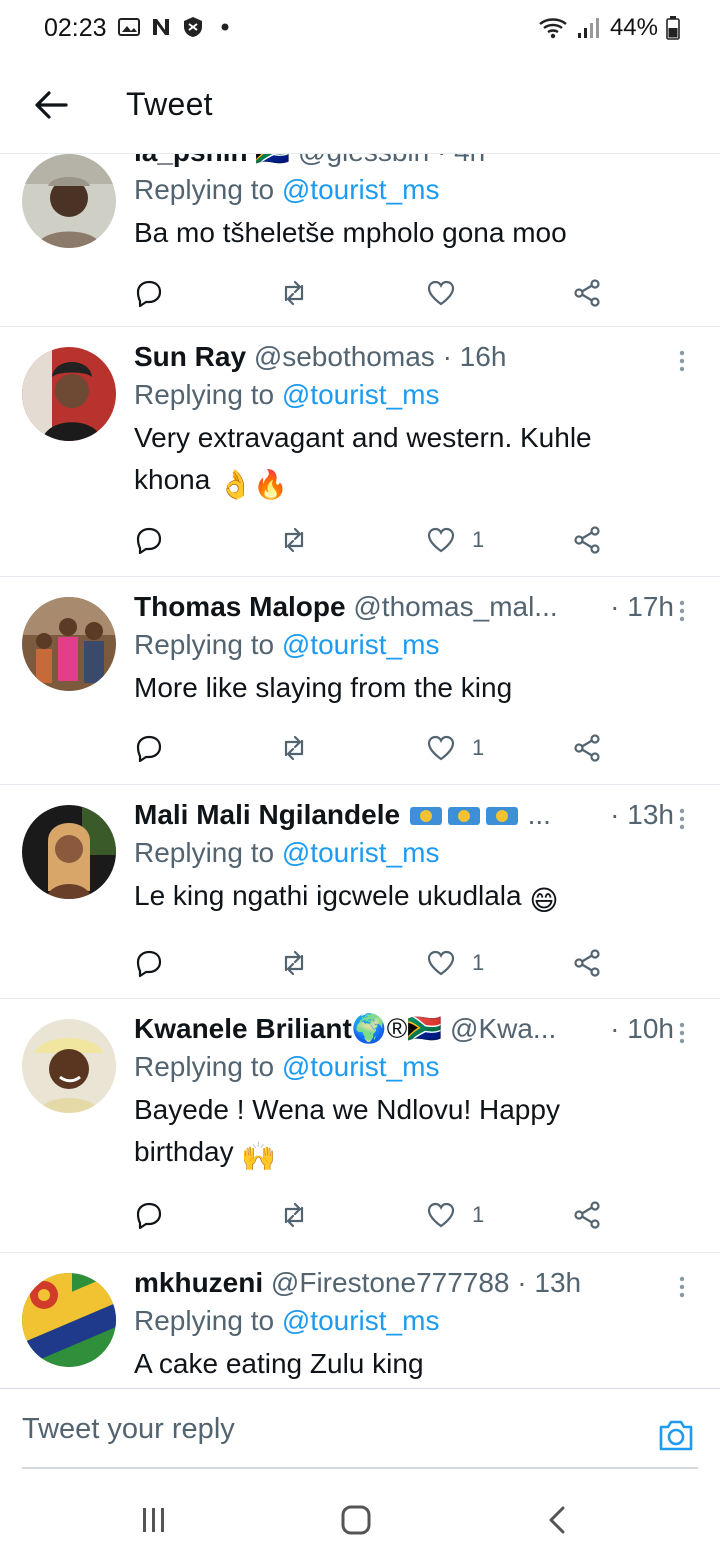  I want to click on reply-composer: Tweet your reply, so click(360, 1434).